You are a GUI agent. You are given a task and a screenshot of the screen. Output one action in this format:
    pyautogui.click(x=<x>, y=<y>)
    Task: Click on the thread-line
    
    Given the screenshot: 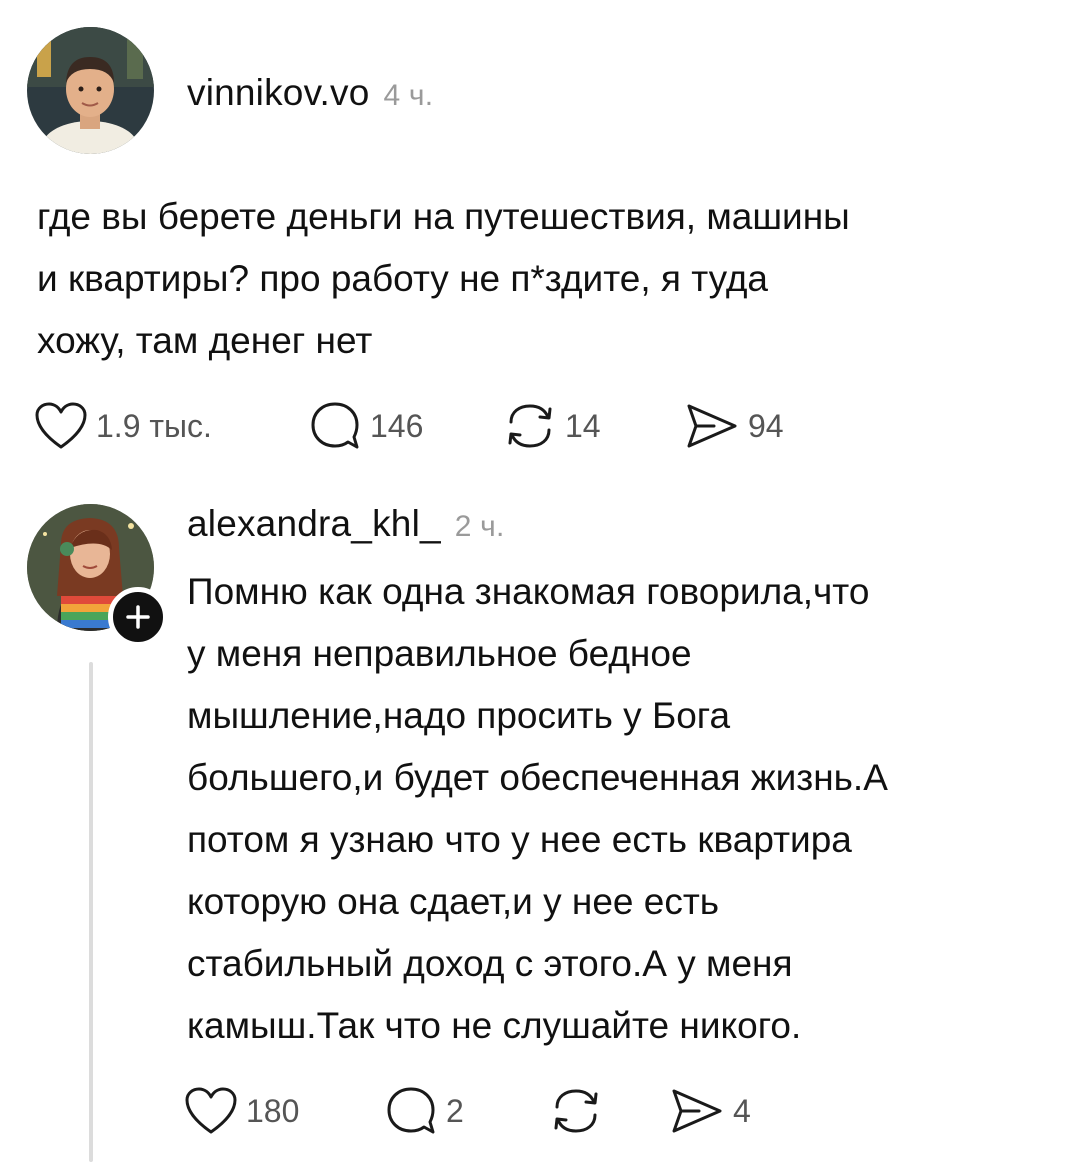 What is the action you would take?
    pyautogui.click(x=91, y=912)
    